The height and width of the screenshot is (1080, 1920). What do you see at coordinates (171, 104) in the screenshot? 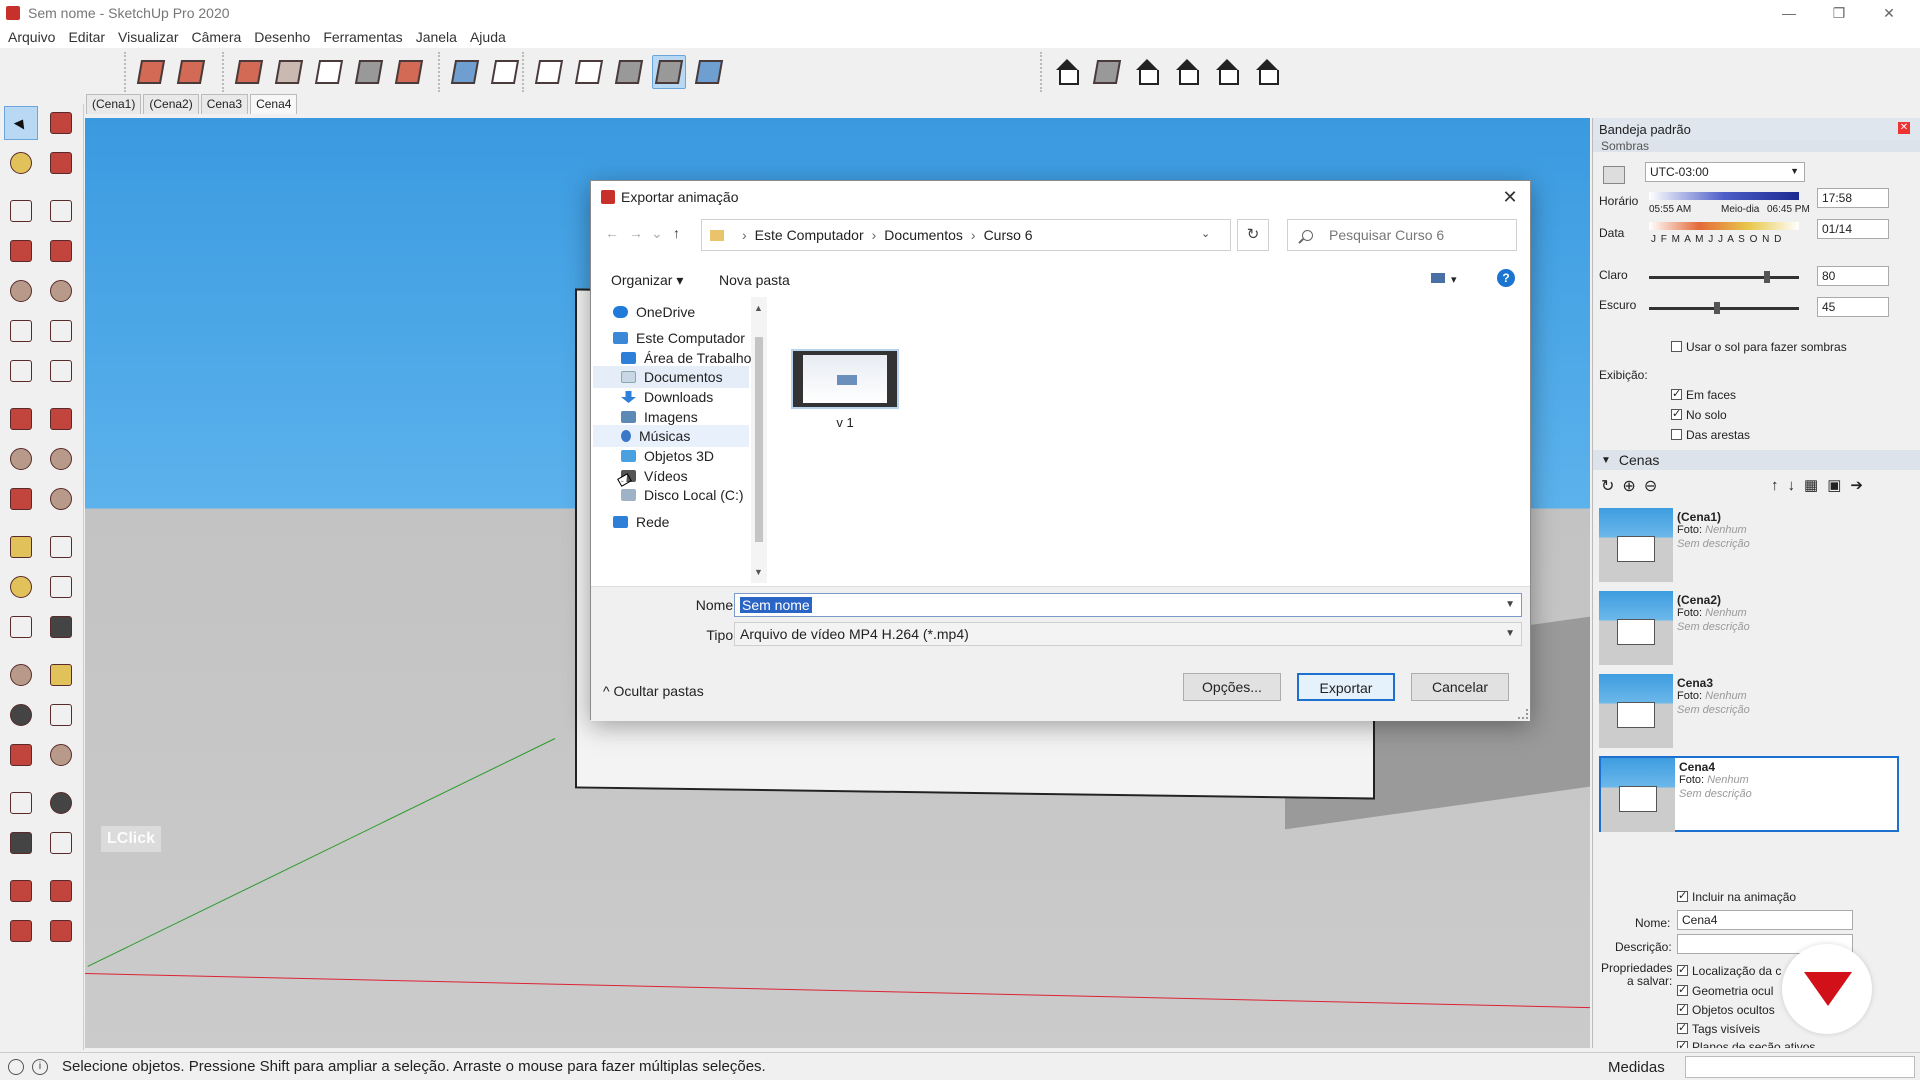
I see `scene-tab-cena2: (Cena2)` at bounding box center [171, 104].